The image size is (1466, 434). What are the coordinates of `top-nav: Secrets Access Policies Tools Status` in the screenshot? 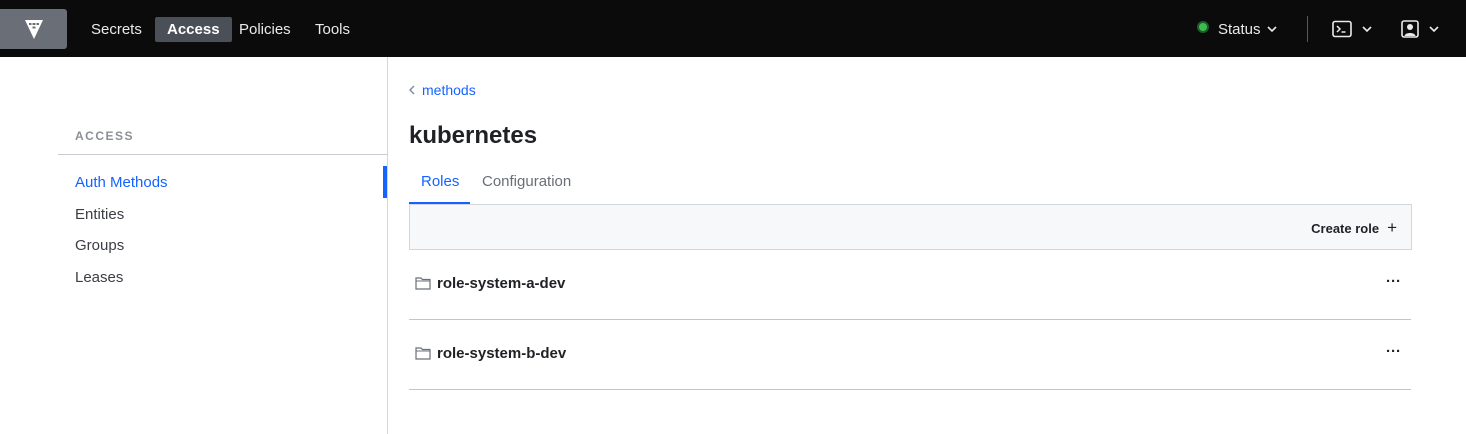 It's located at (733, 28).